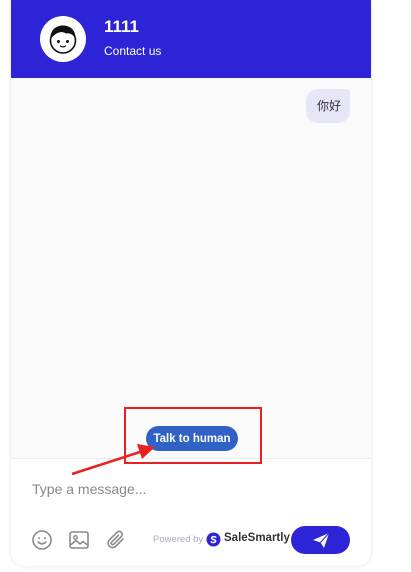 Image resolution: width=411 pixels, height=572 pixels. Describe the element at coordinates (191, 39) in the screenshot. I see `chat-header: 1111 Contact us` at that location.